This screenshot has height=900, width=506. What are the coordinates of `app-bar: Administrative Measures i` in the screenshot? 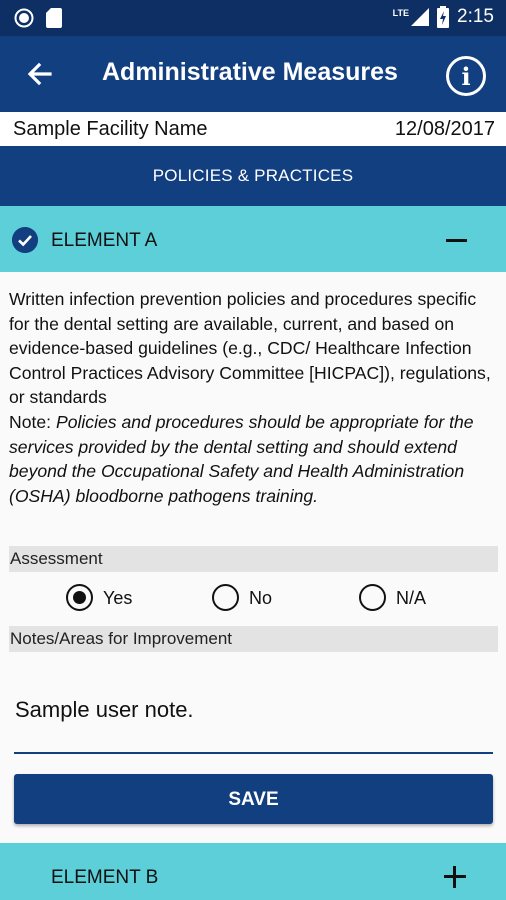 It's located at (253, 74).